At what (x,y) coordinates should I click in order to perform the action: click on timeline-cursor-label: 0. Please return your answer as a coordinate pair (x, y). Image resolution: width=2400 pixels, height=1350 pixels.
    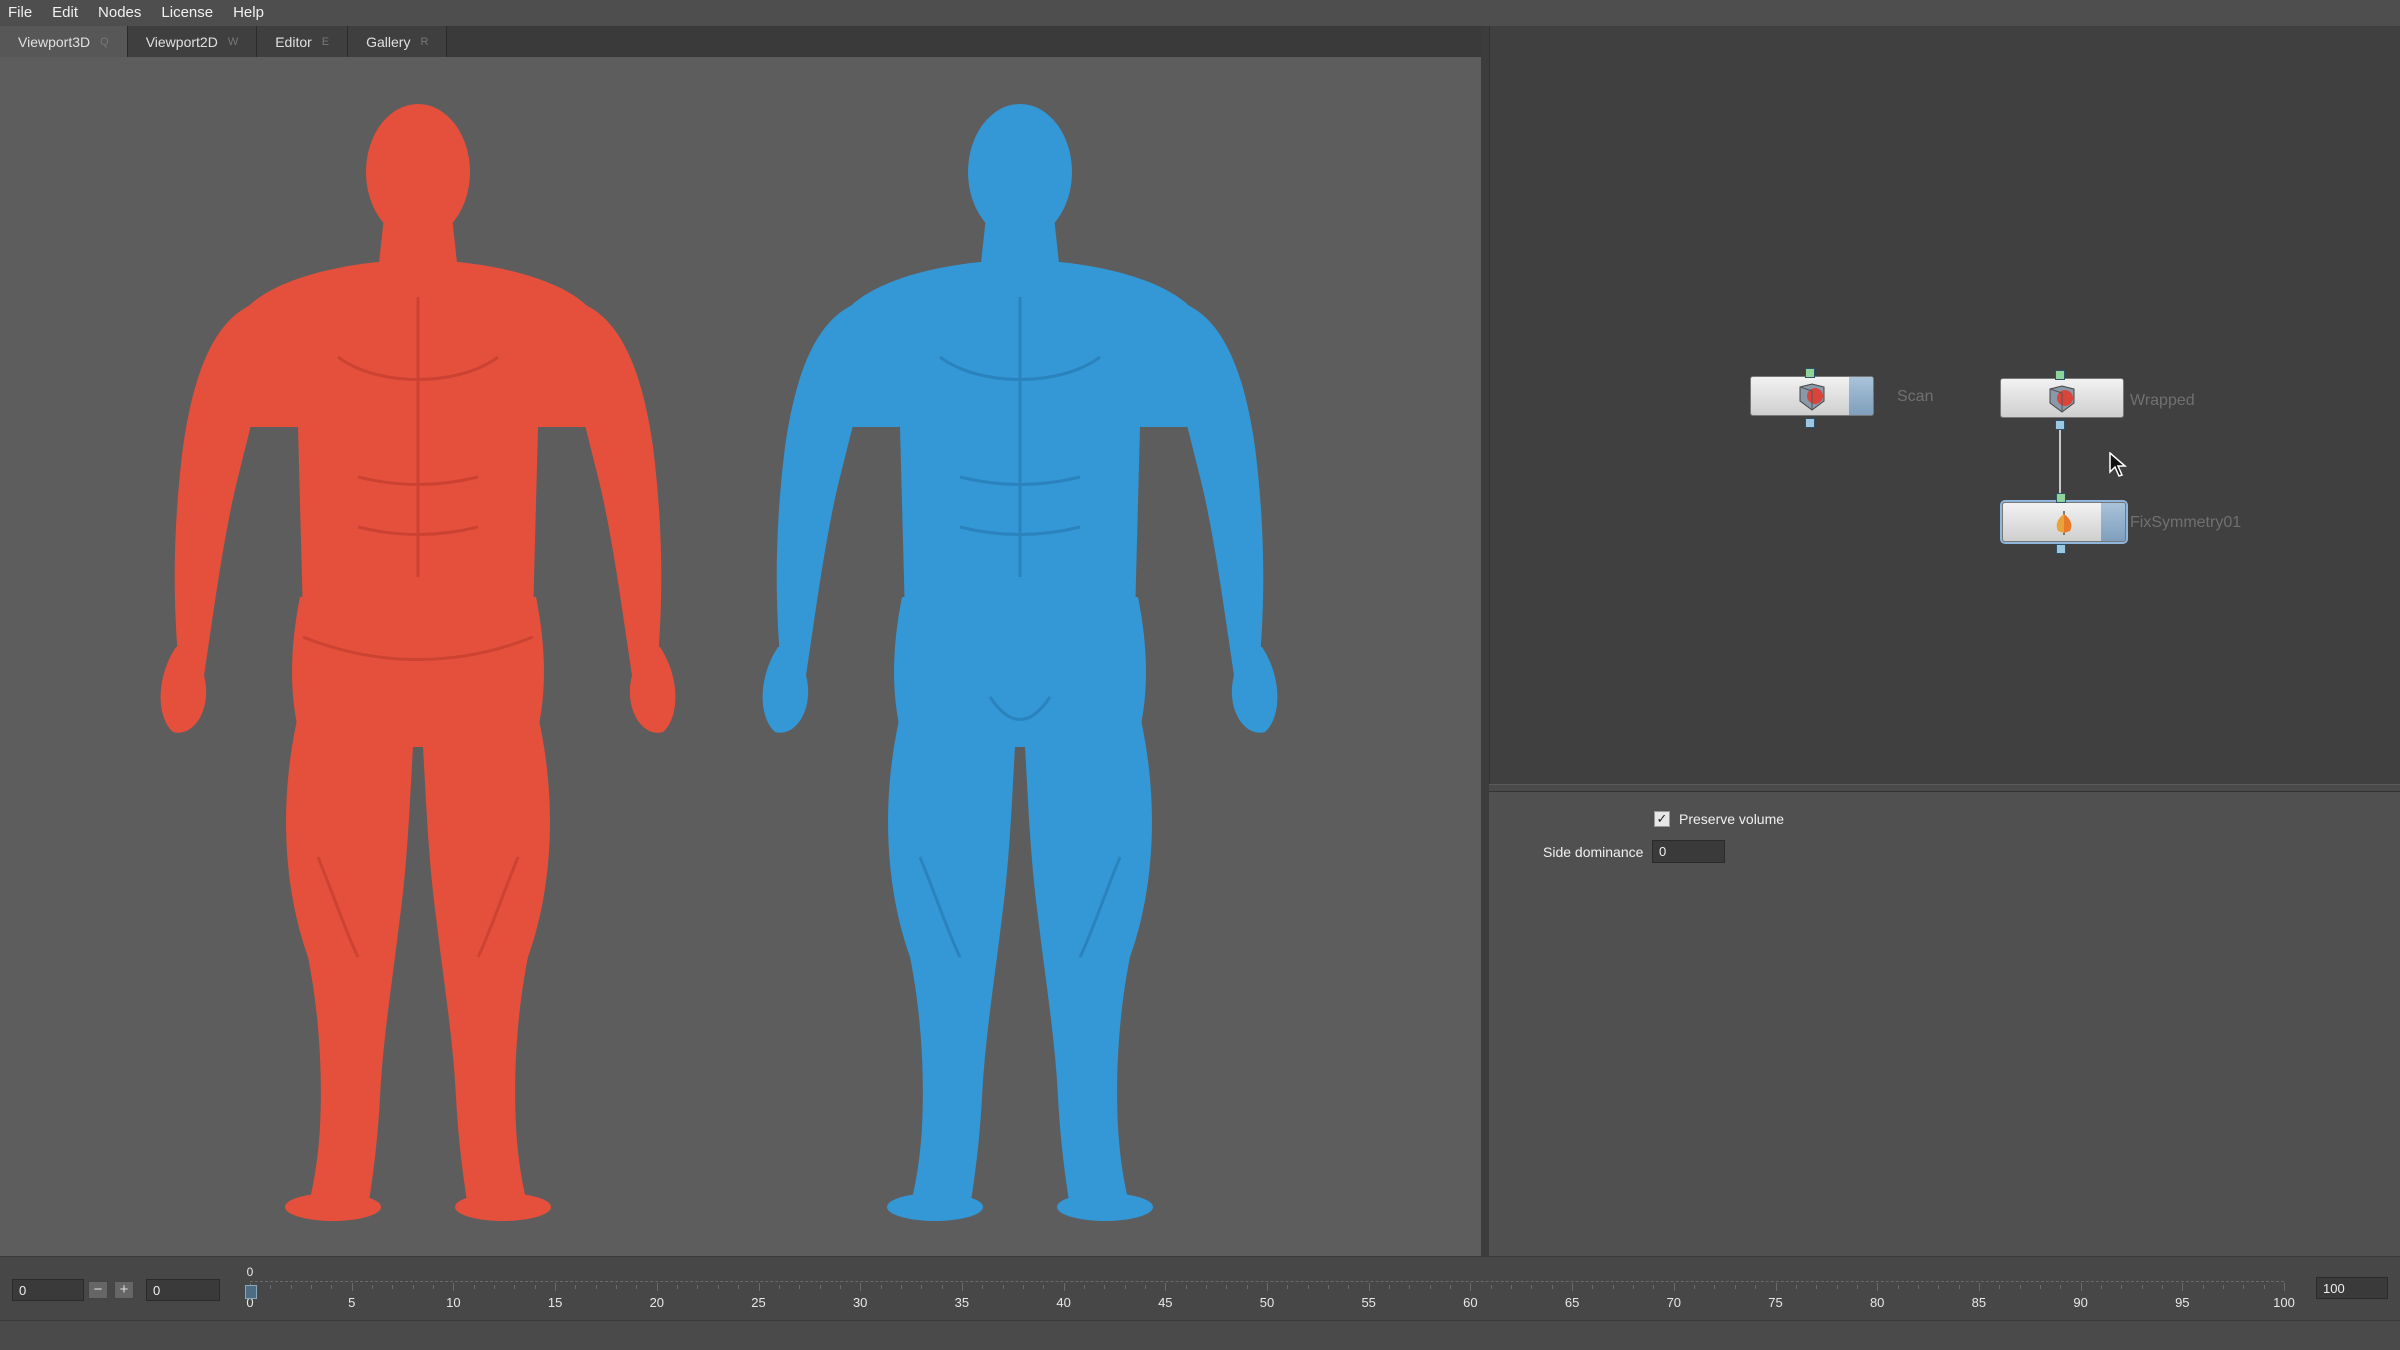
    Looking at the image, I should click on (250, 1272).